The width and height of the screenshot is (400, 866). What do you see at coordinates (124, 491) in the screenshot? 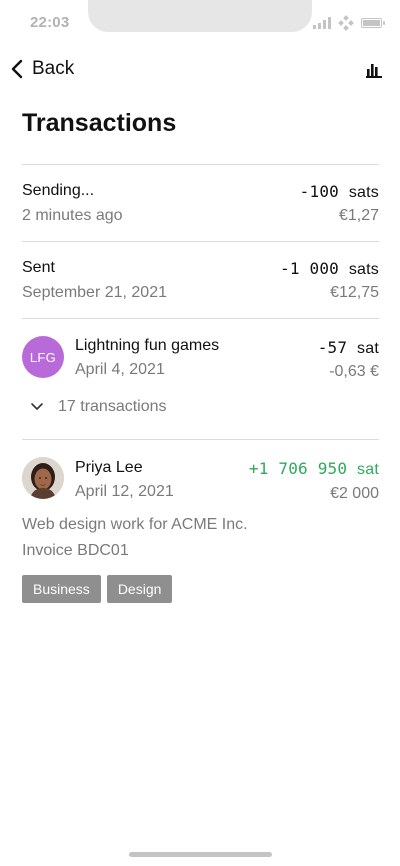
I see `transaction-date: April 12, 2021` at bounding box center [124, 491].